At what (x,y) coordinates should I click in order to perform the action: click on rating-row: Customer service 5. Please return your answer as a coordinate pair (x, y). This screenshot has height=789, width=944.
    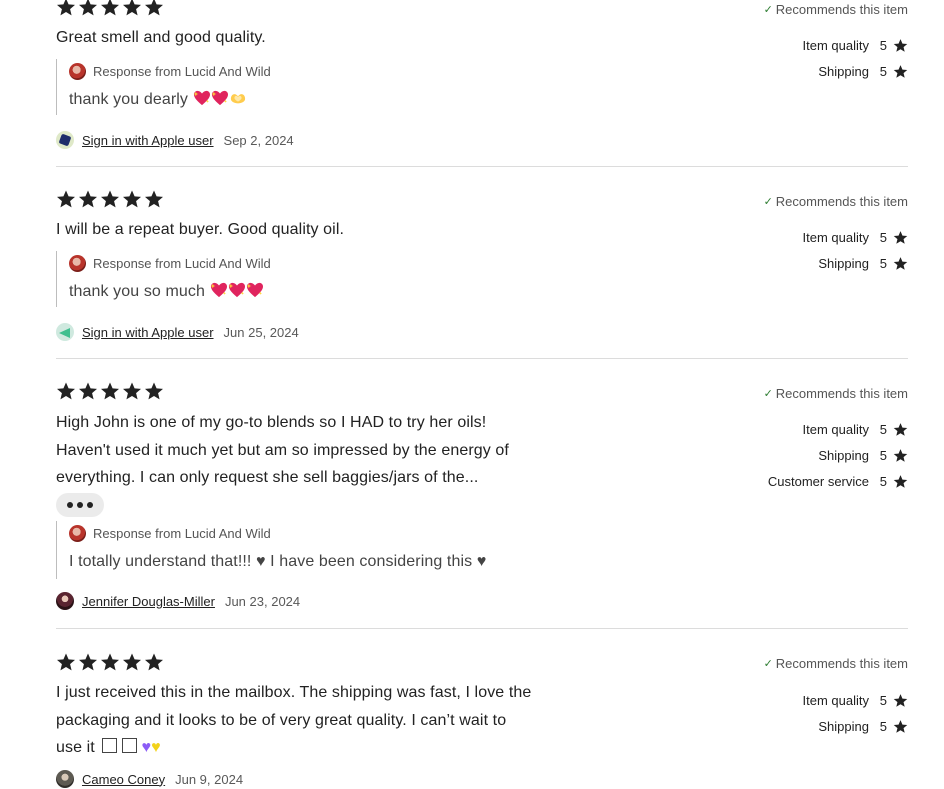
    Looking at the image, I should click on (838, 481).